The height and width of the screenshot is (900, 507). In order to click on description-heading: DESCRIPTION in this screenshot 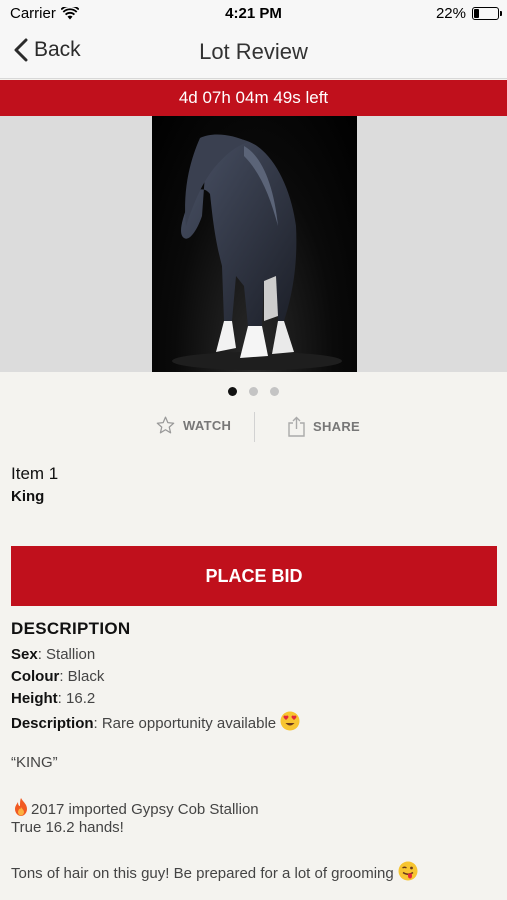, I will do `click(71, 628)`.